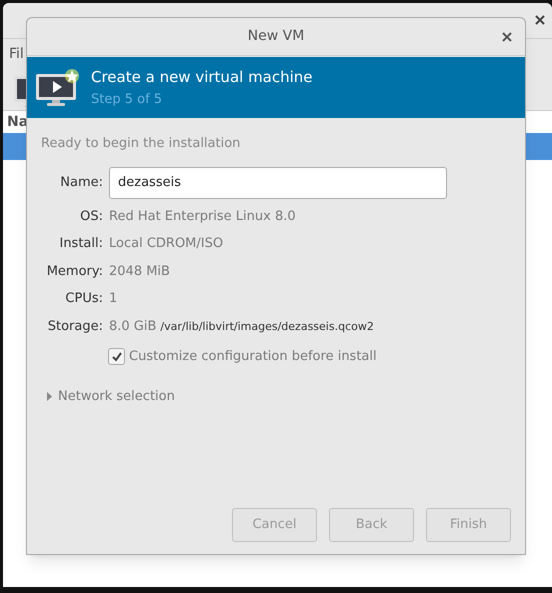 This screenshot has width=552, height=593. What do you see at coordinates (276, 36) in the screenshot?
I see `dialog-title: New VM` at bounding box center [276, 36].